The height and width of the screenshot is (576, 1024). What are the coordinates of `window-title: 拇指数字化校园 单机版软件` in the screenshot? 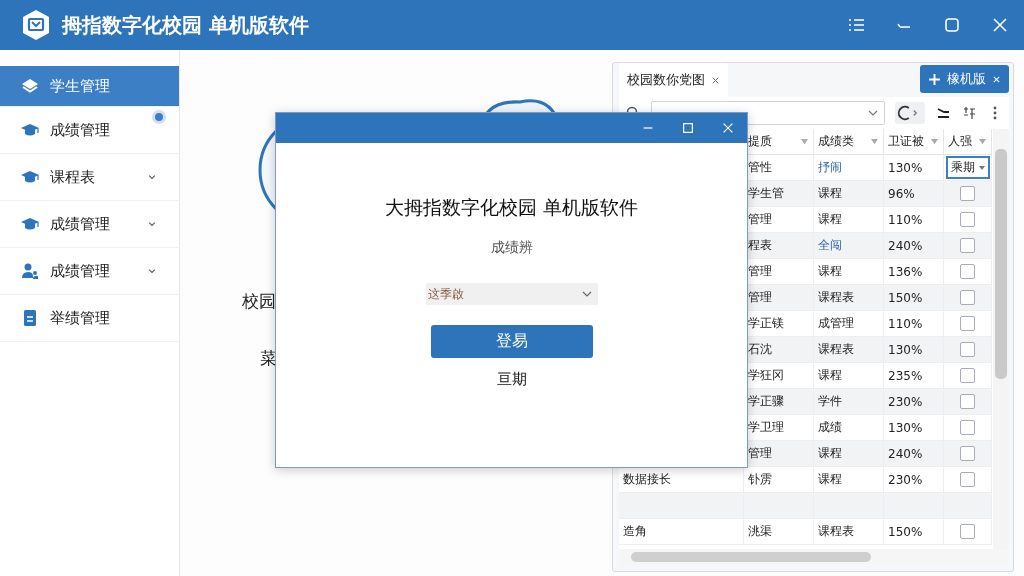 It's located at (185, 25).